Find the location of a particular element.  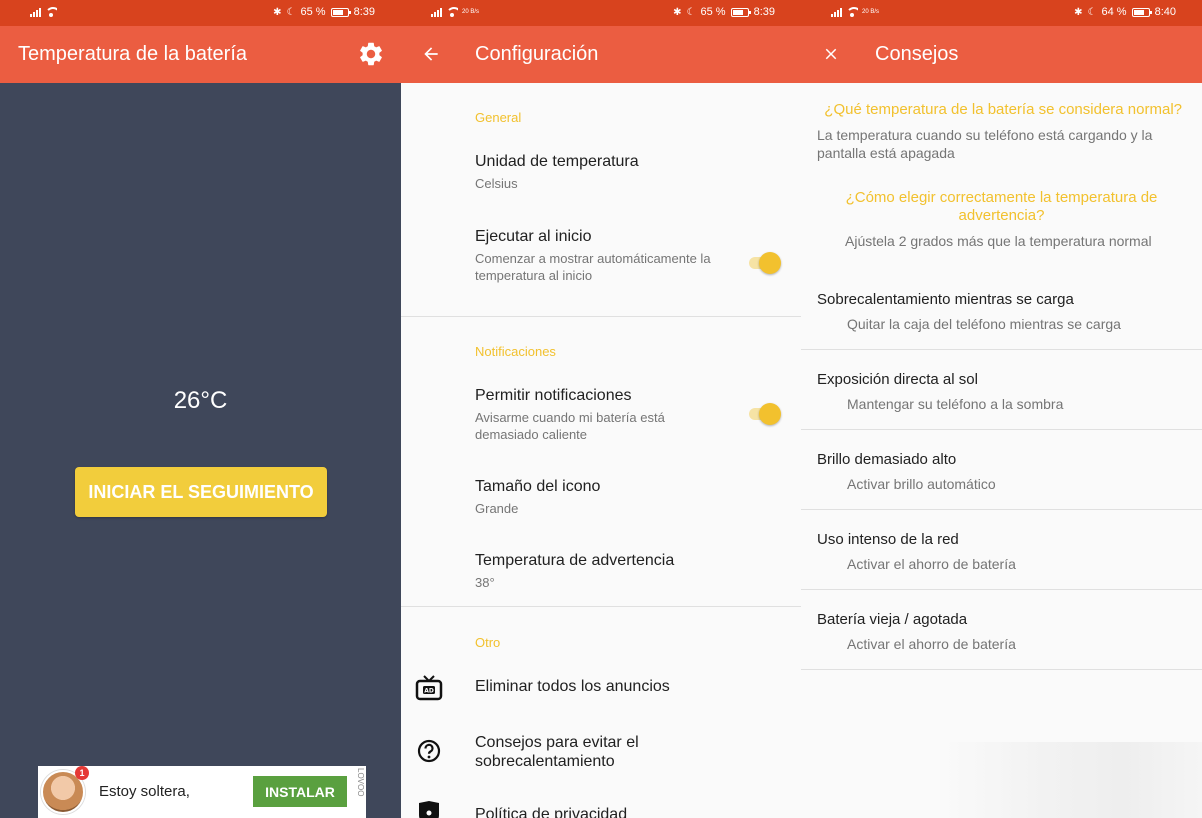

setting-subtitle: 38° is located at coordinates (485, 582).